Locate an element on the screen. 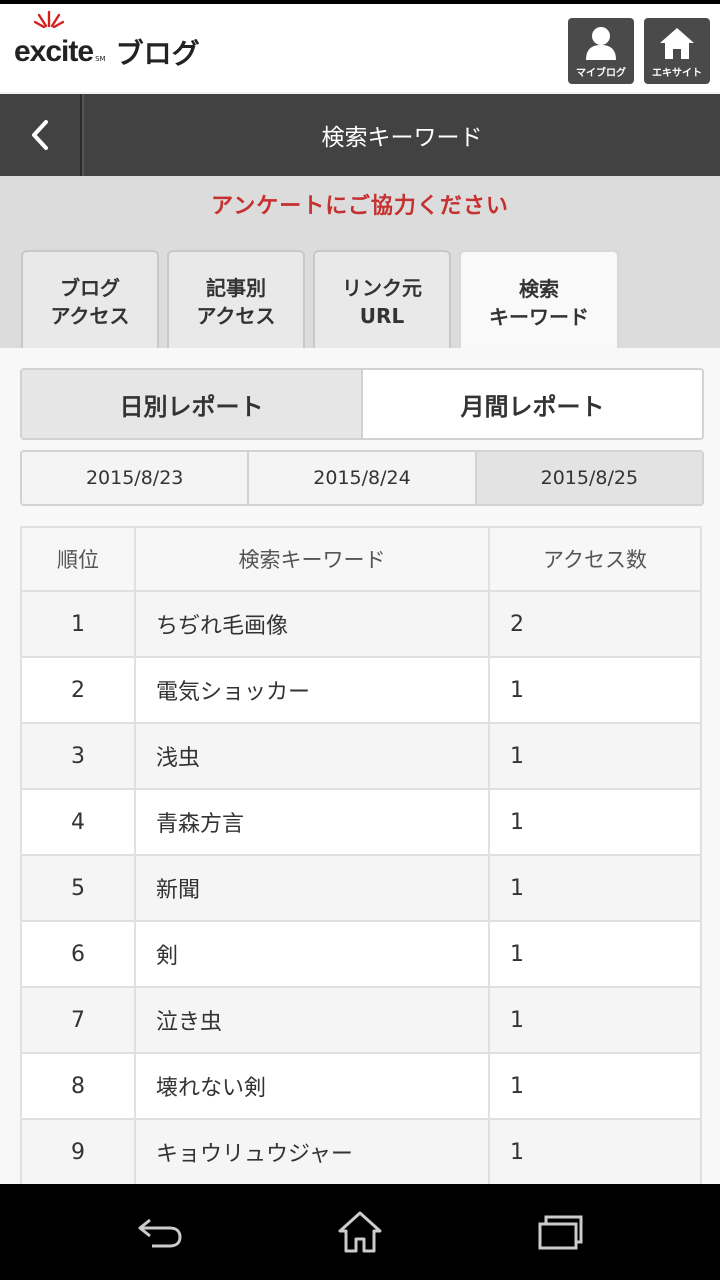  table-header-row: 順位 検索キーワード アクセス数 is located at coordinates (361, 559).